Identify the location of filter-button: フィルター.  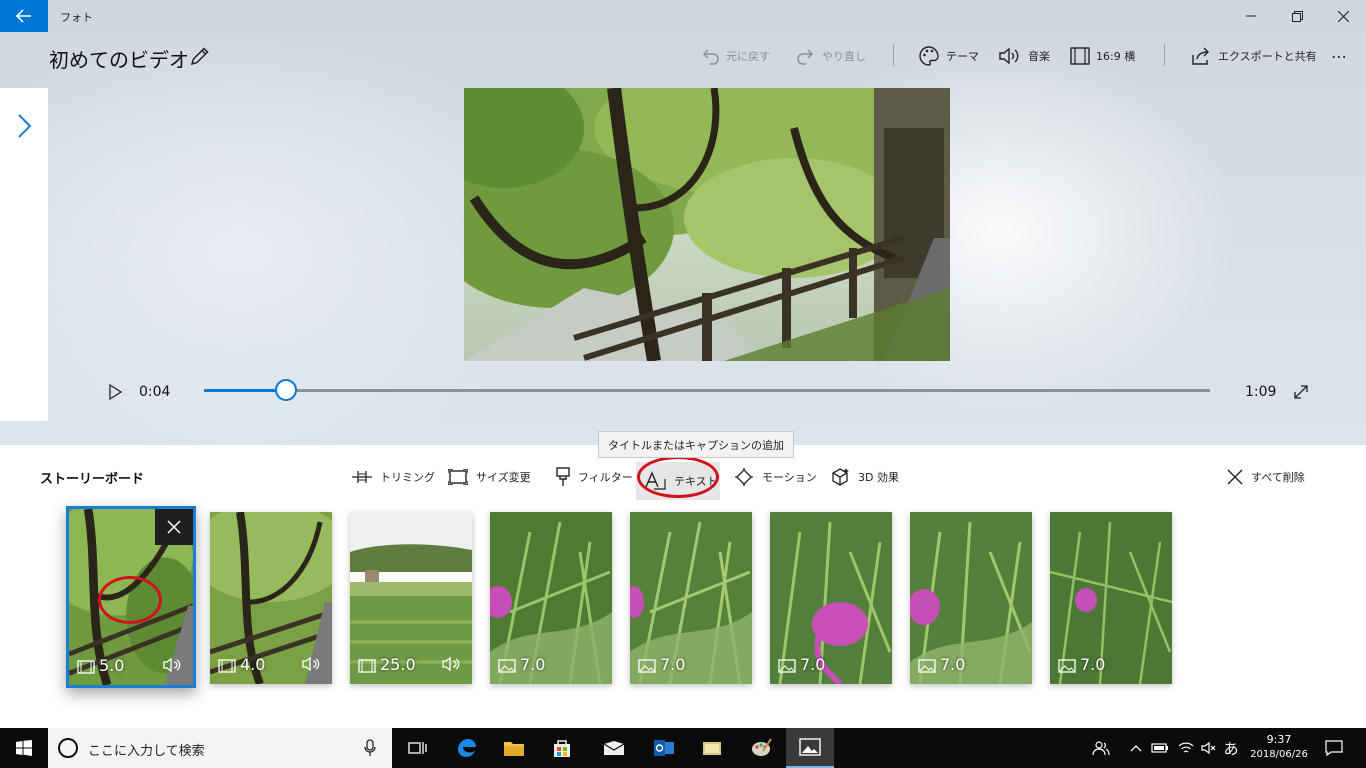
(594, 477).